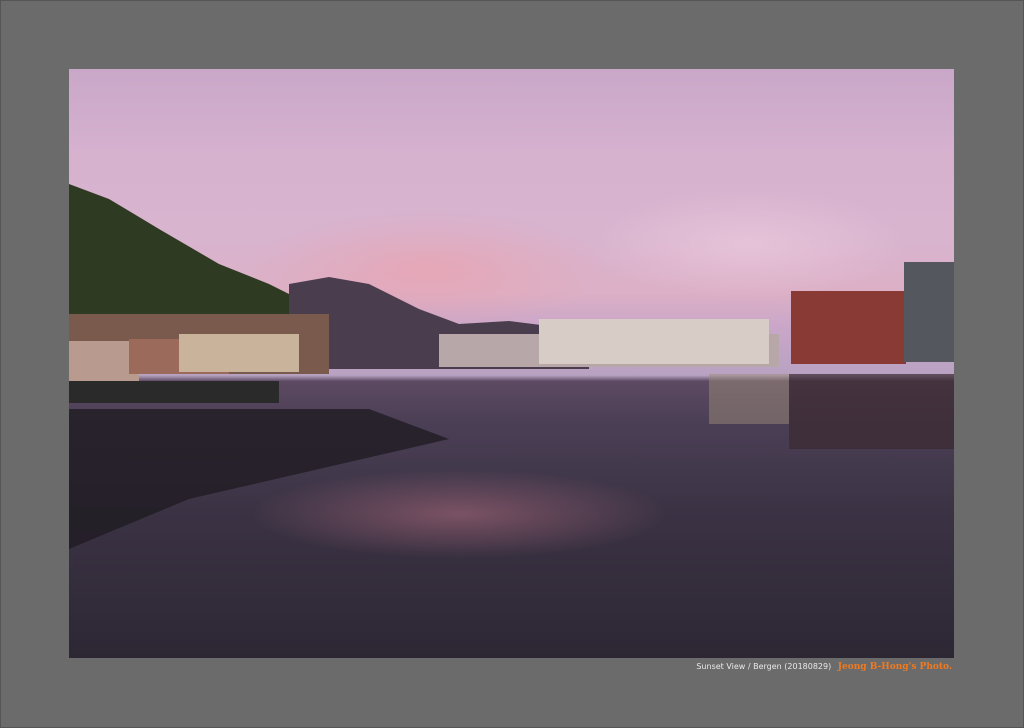 The image size is (1024, 728). I want to click on reflection-right, so click(871, 411).